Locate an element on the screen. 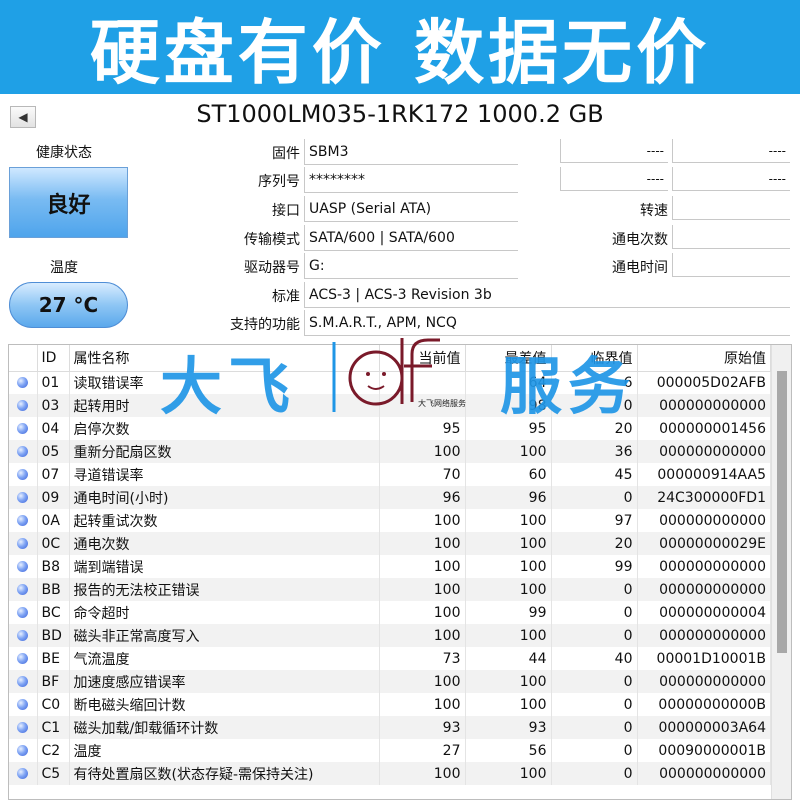 This screenshot has width=800, height=800. serial-value: ******** is located at coordinates (411, 180).